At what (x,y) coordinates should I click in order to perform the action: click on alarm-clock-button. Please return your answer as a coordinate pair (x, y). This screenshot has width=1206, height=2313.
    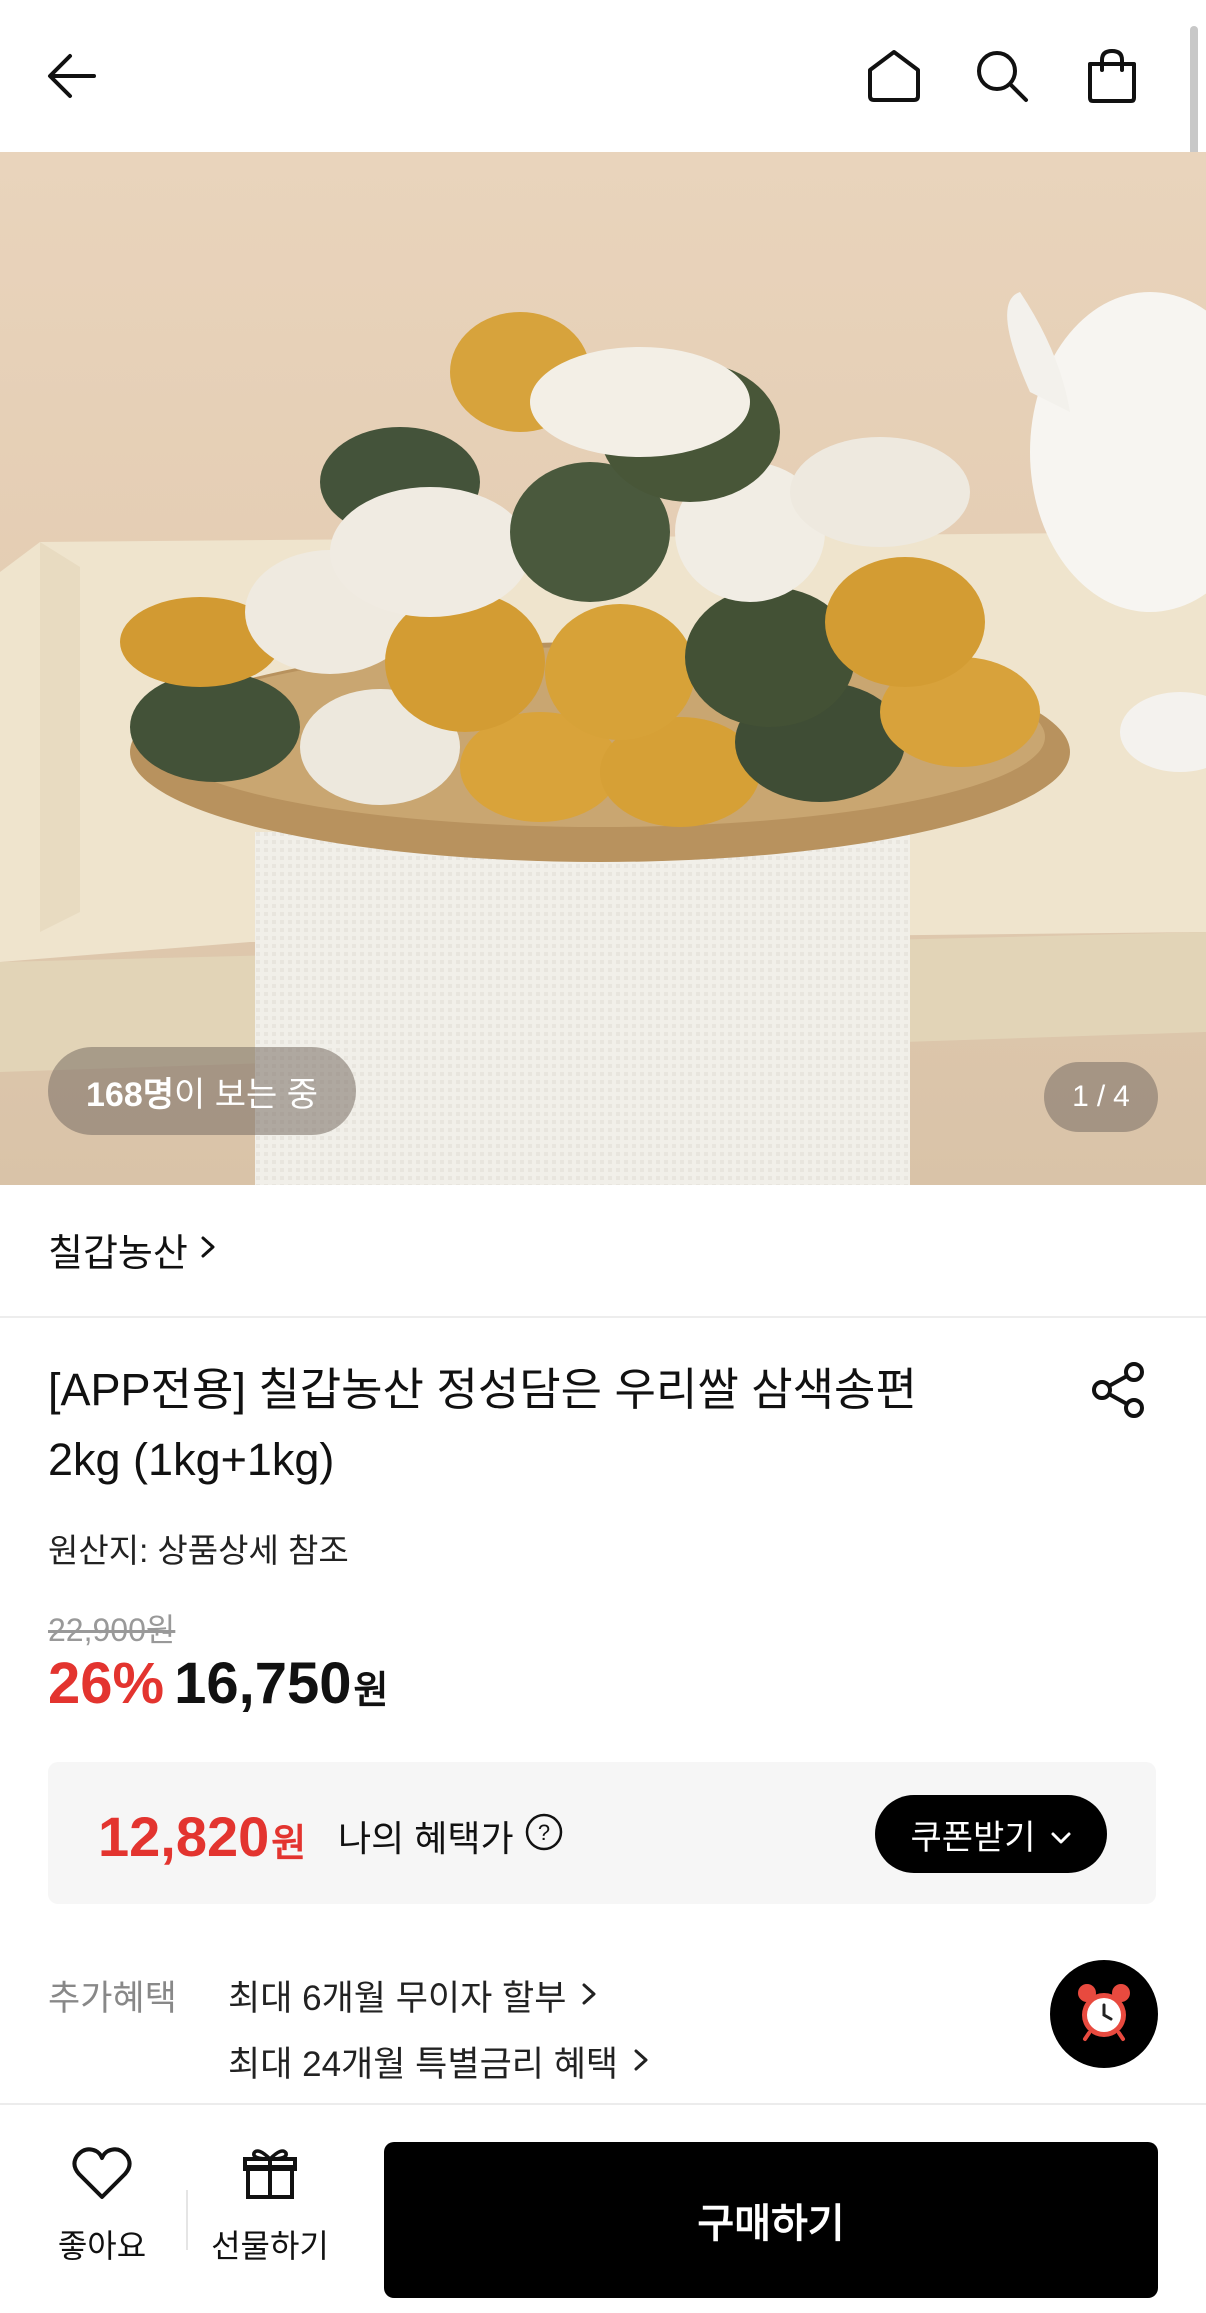
    Looking at the image, I should click on (1104, 2014).